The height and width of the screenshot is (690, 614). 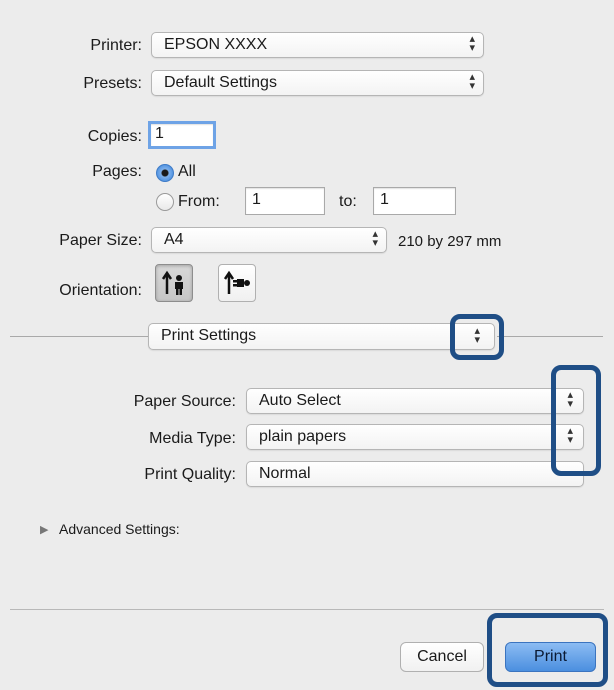 I want to click on advanced-settings-label: Advanced Settings:, so click(x=119, y=529).